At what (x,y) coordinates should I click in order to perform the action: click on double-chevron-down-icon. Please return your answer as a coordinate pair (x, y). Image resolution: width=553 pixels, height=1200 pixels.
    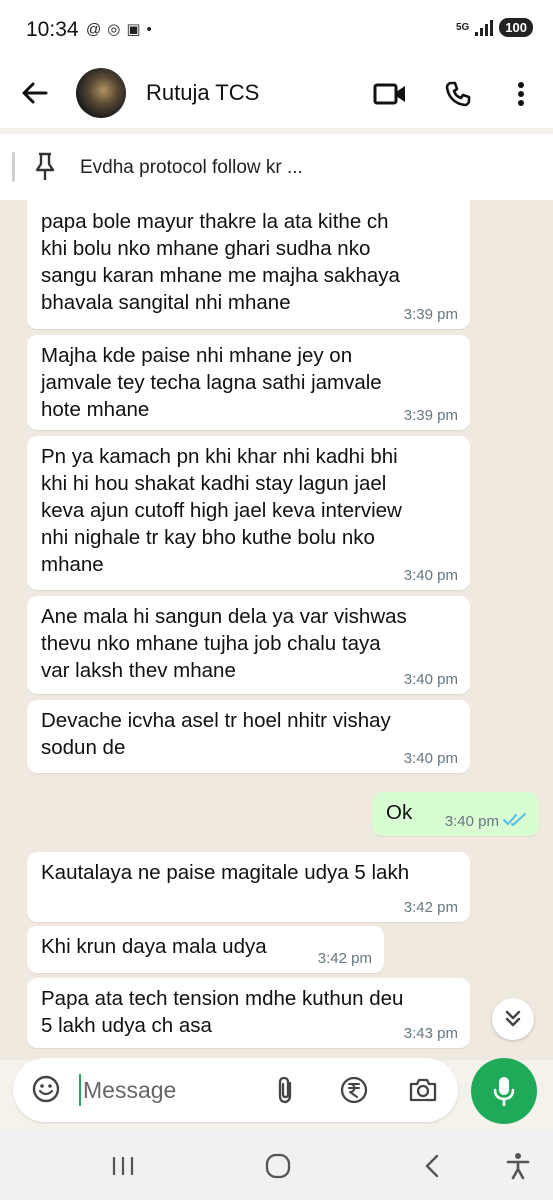
    Looking at the image, I should click on (513, 1018).